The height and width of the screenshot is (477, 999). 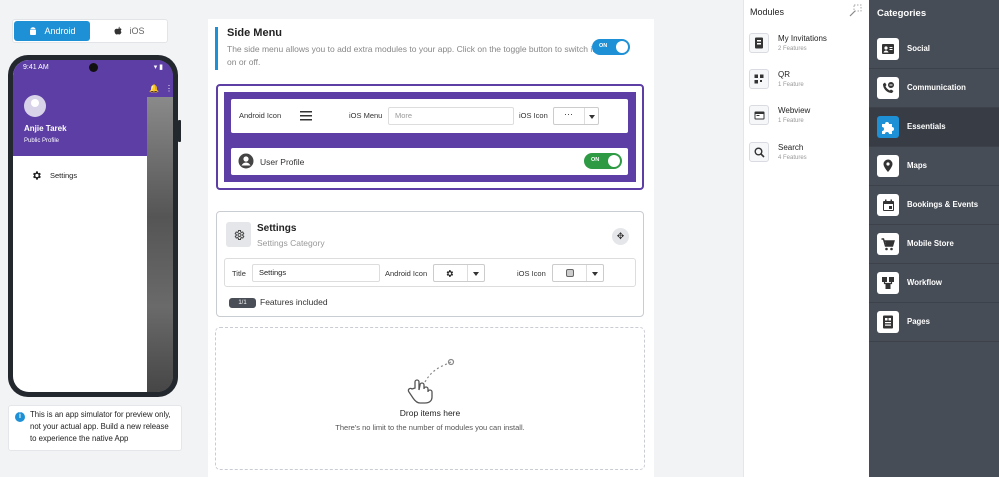 I want to click on user-profile-toggle: ON, so click(x=603, y=161).